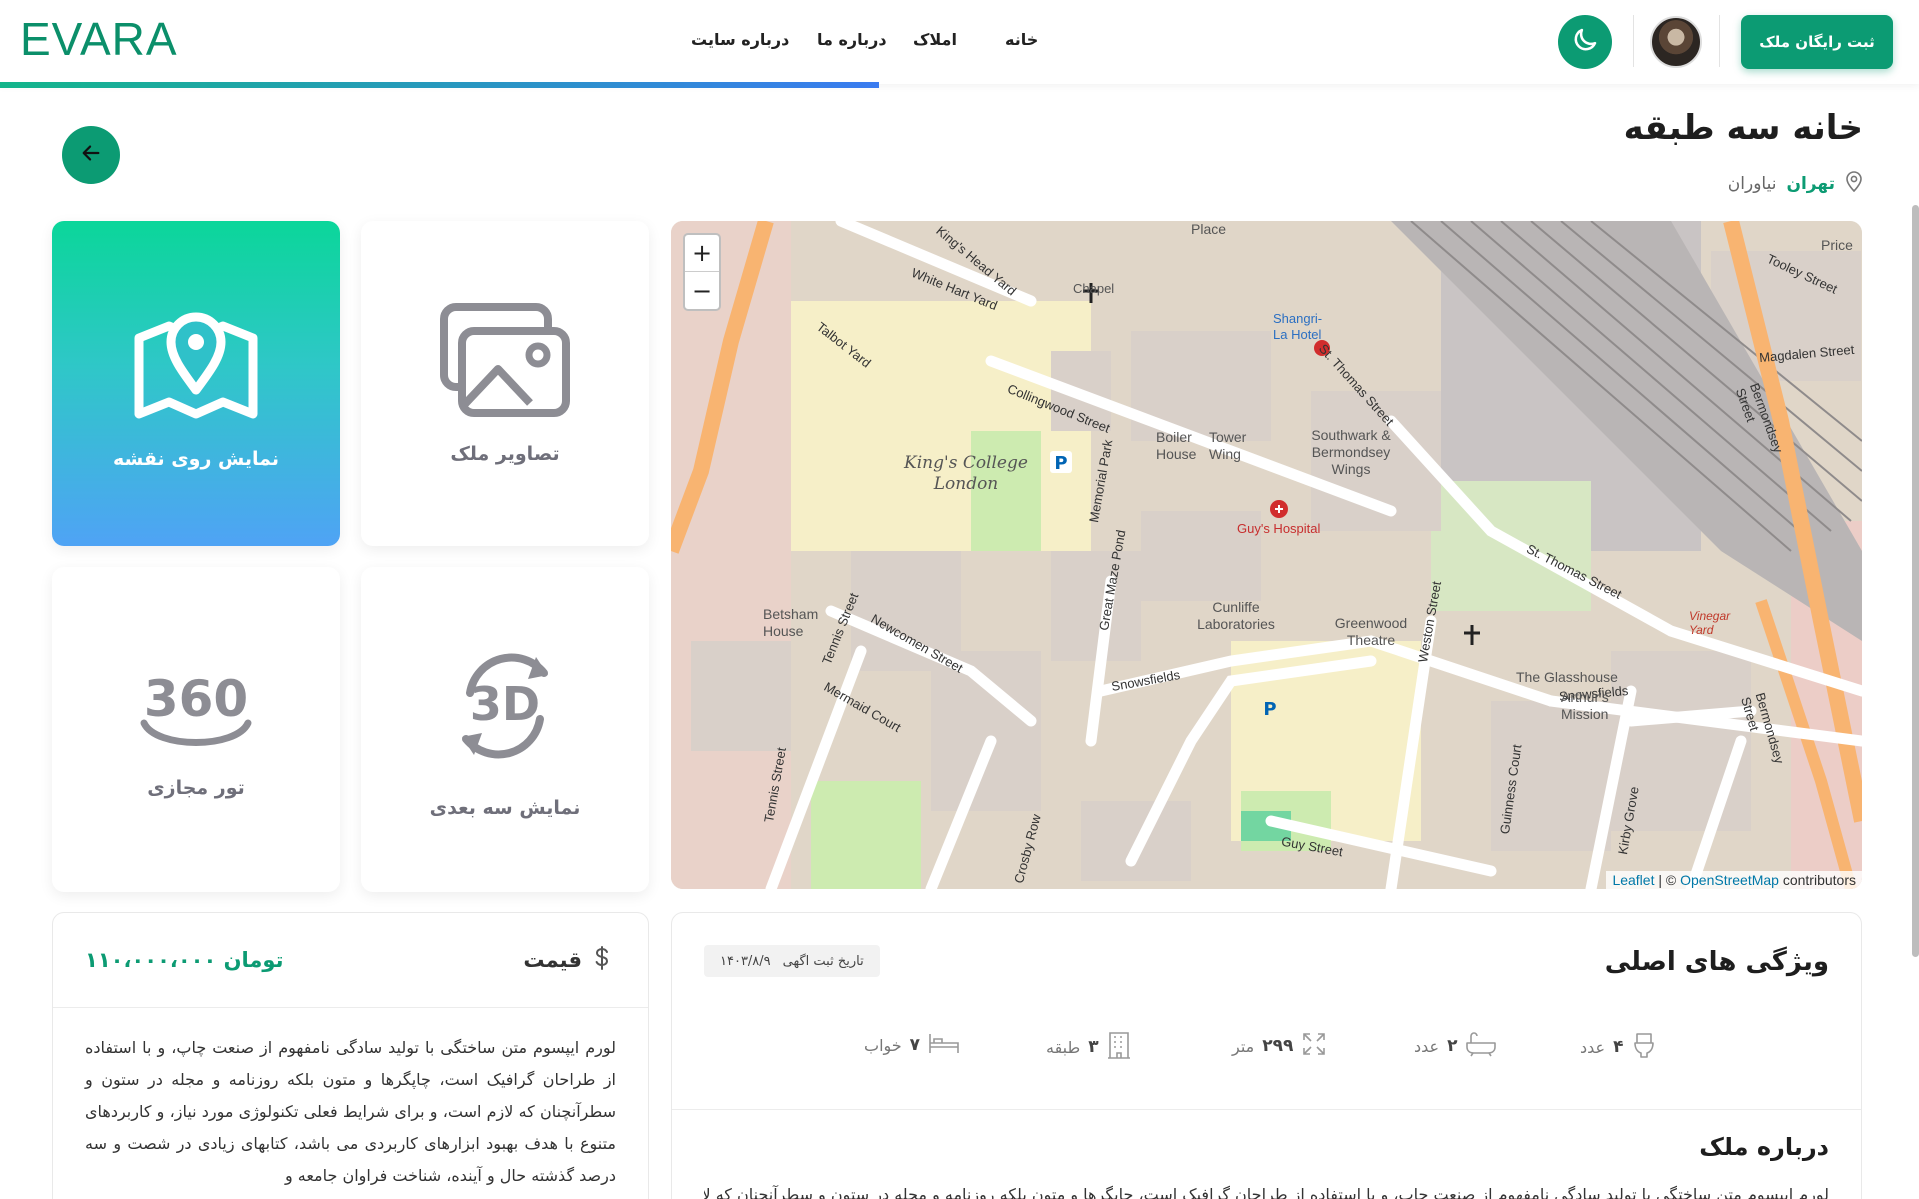 The image size is (1919, 1199). I want to click on map-label: Southwark & Bermondsey Wings, so click(1351, 452).